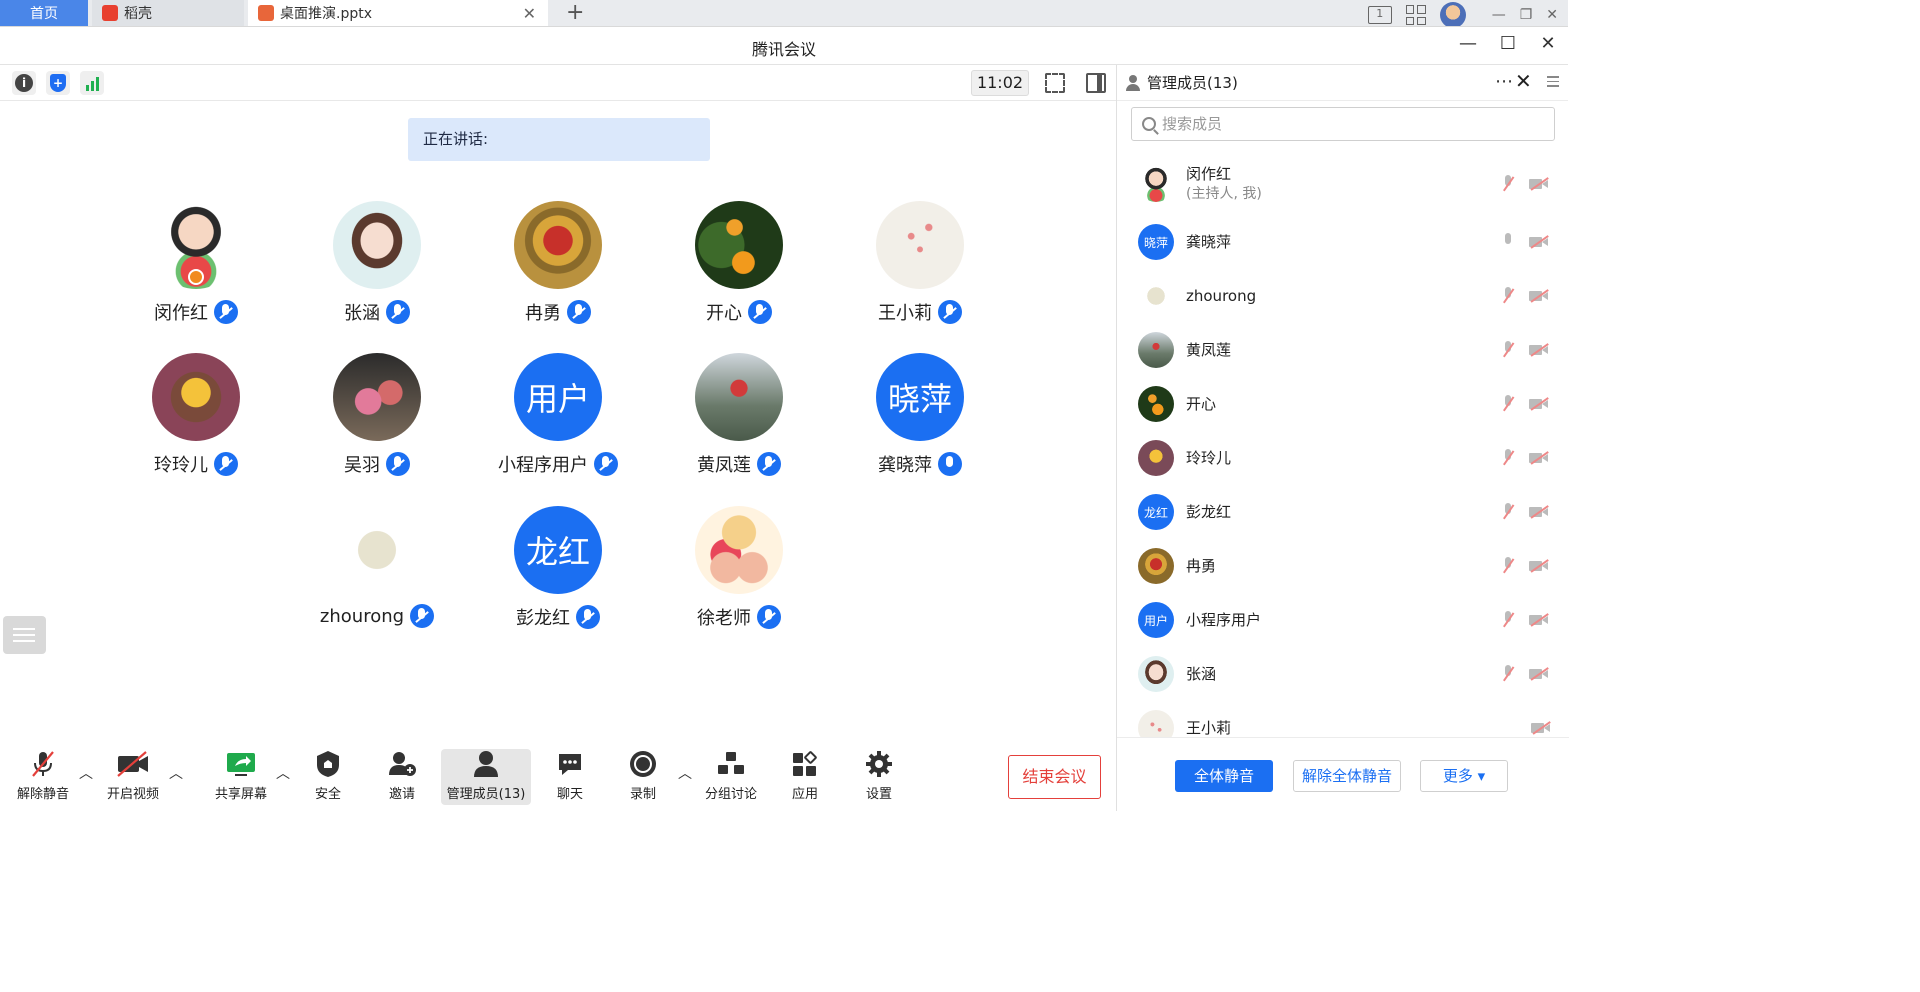 The image size is (1920, 992). What do you see at coordinates (58, 83) in the screenshot?
I see `shield-icon: +` at bounding box center [58, 83].